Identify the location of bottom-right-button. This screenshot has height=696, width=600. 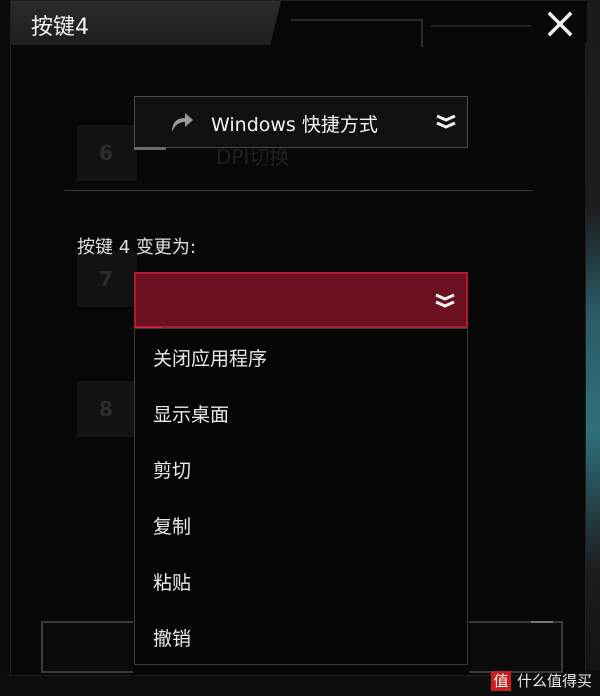
(516, 647).